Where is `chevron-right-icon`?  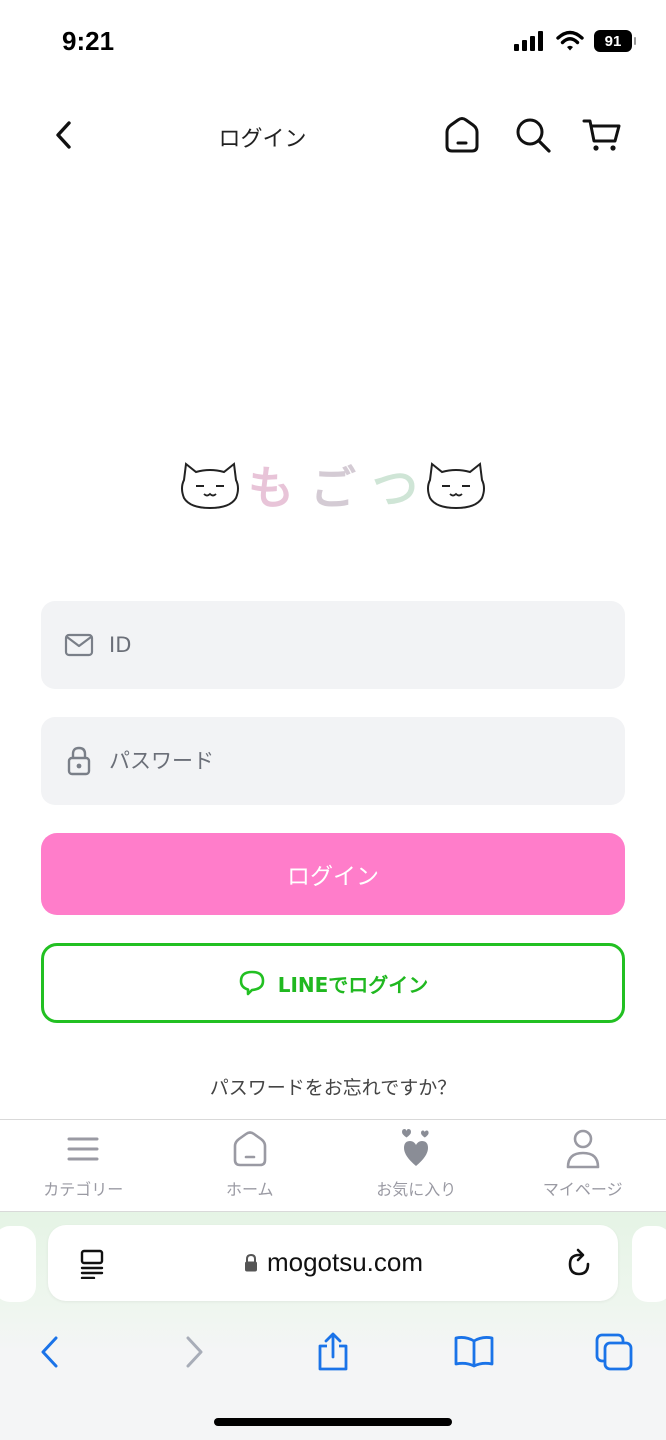 chevron-right-icon is located at coordinates (194, 1352).